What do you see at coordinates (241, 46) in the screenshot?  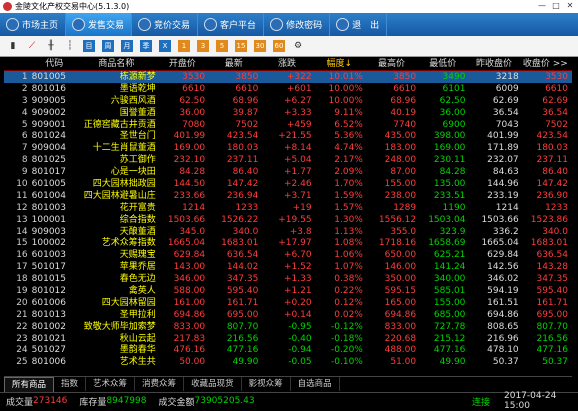 I see `period-15min-button: 15` at bounding box center [241, 46].